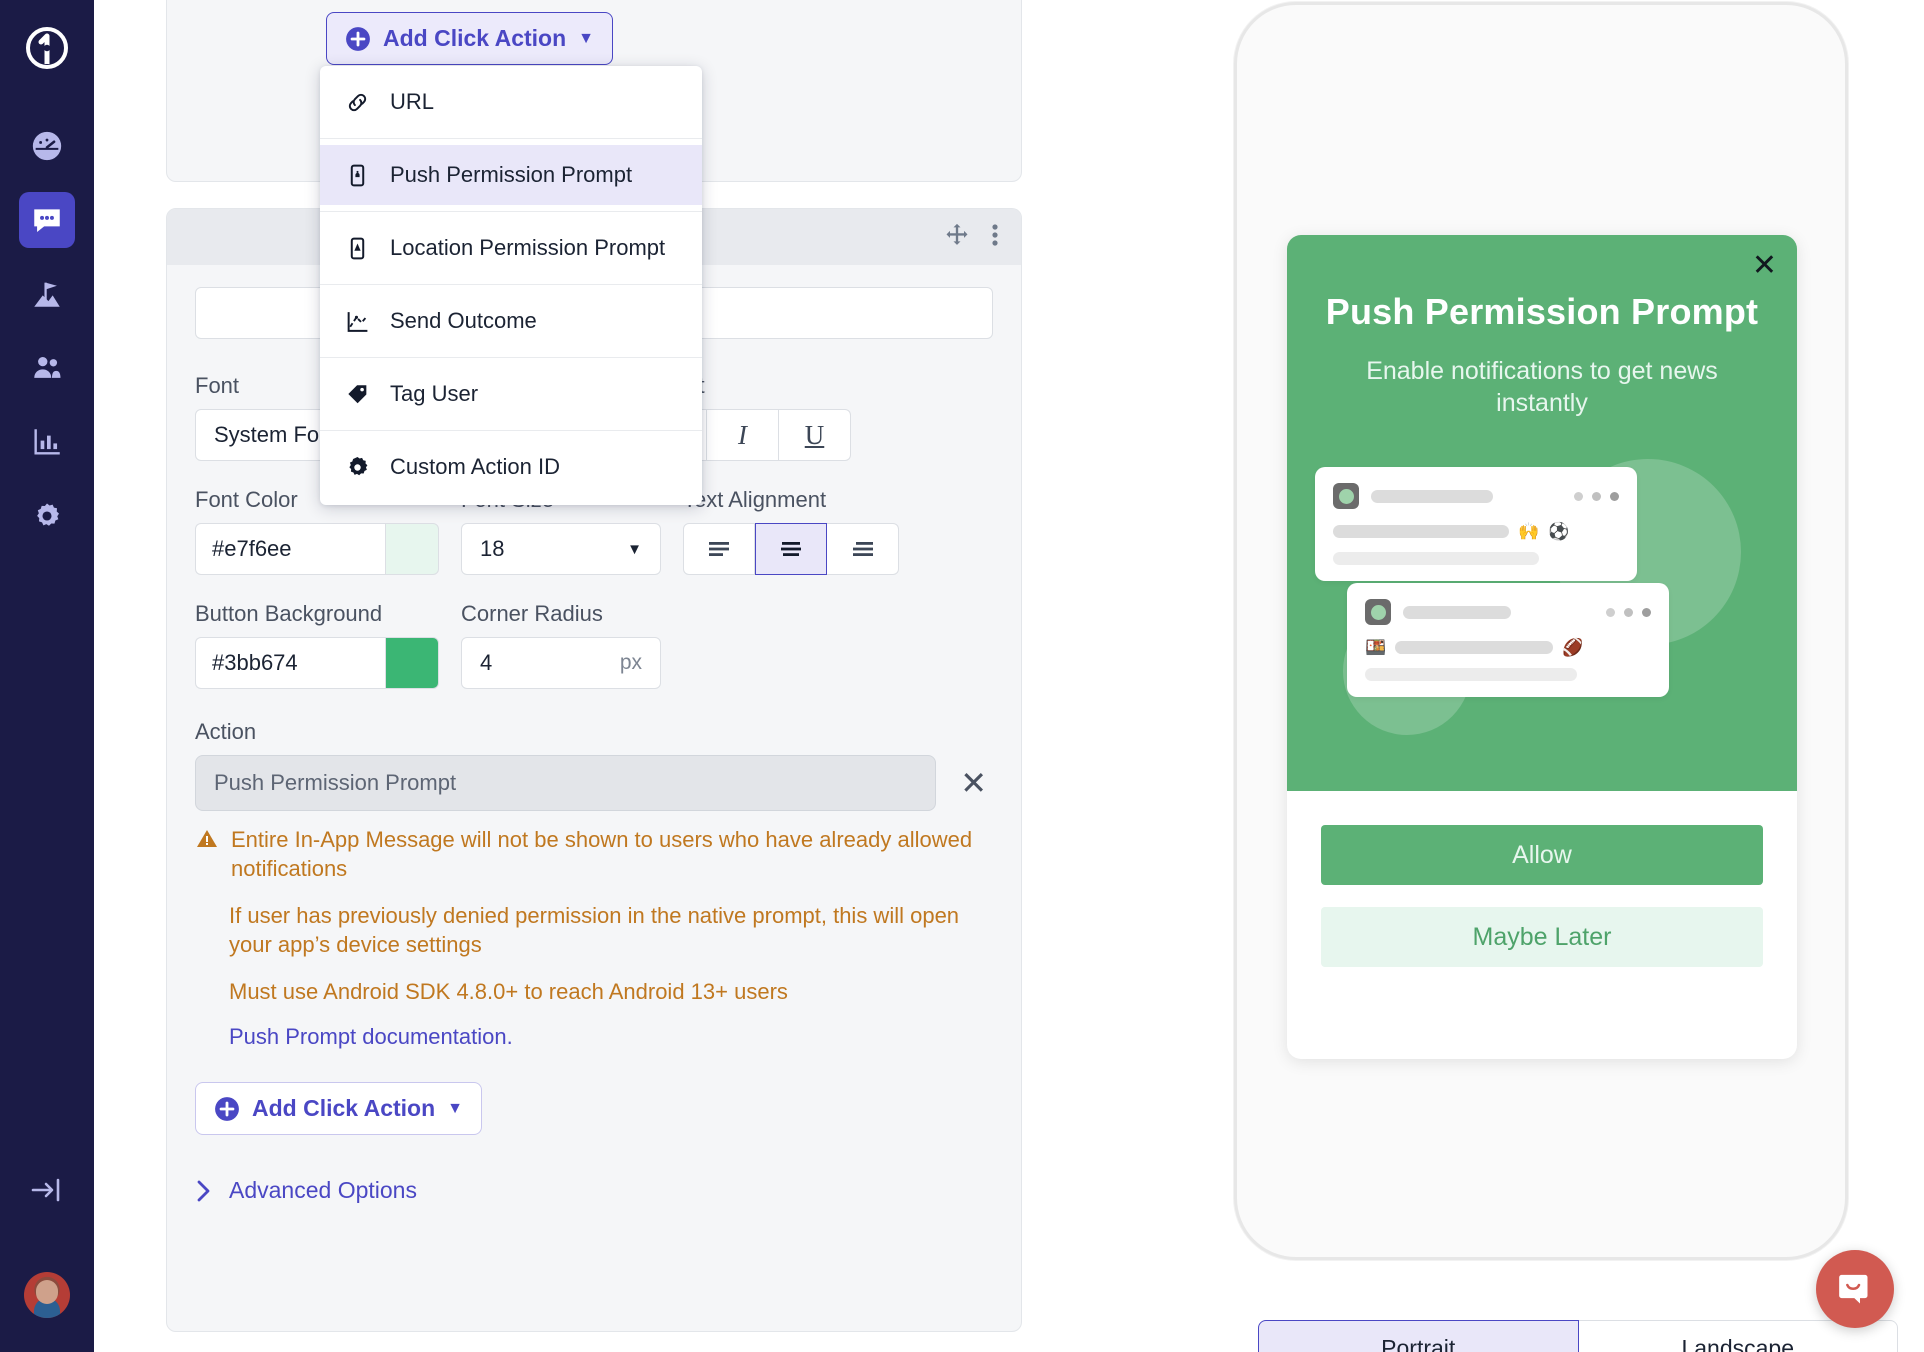  Describe the element at coordinates (226, 731) in the screenshot. I see `action-label: Action` at that location.